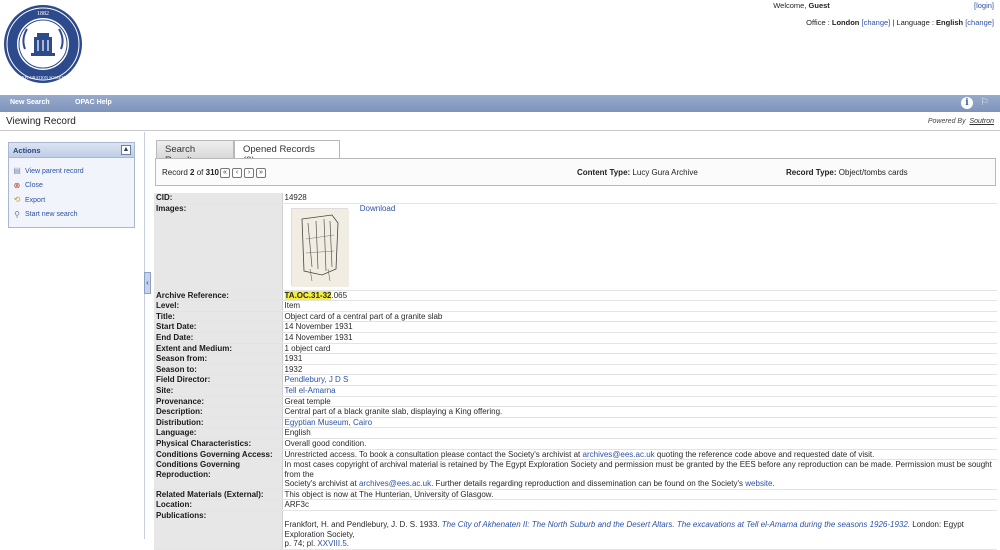 This screenshot has width=1000, height=550. I want to click on cid-value: 14928, so click(639, 198).